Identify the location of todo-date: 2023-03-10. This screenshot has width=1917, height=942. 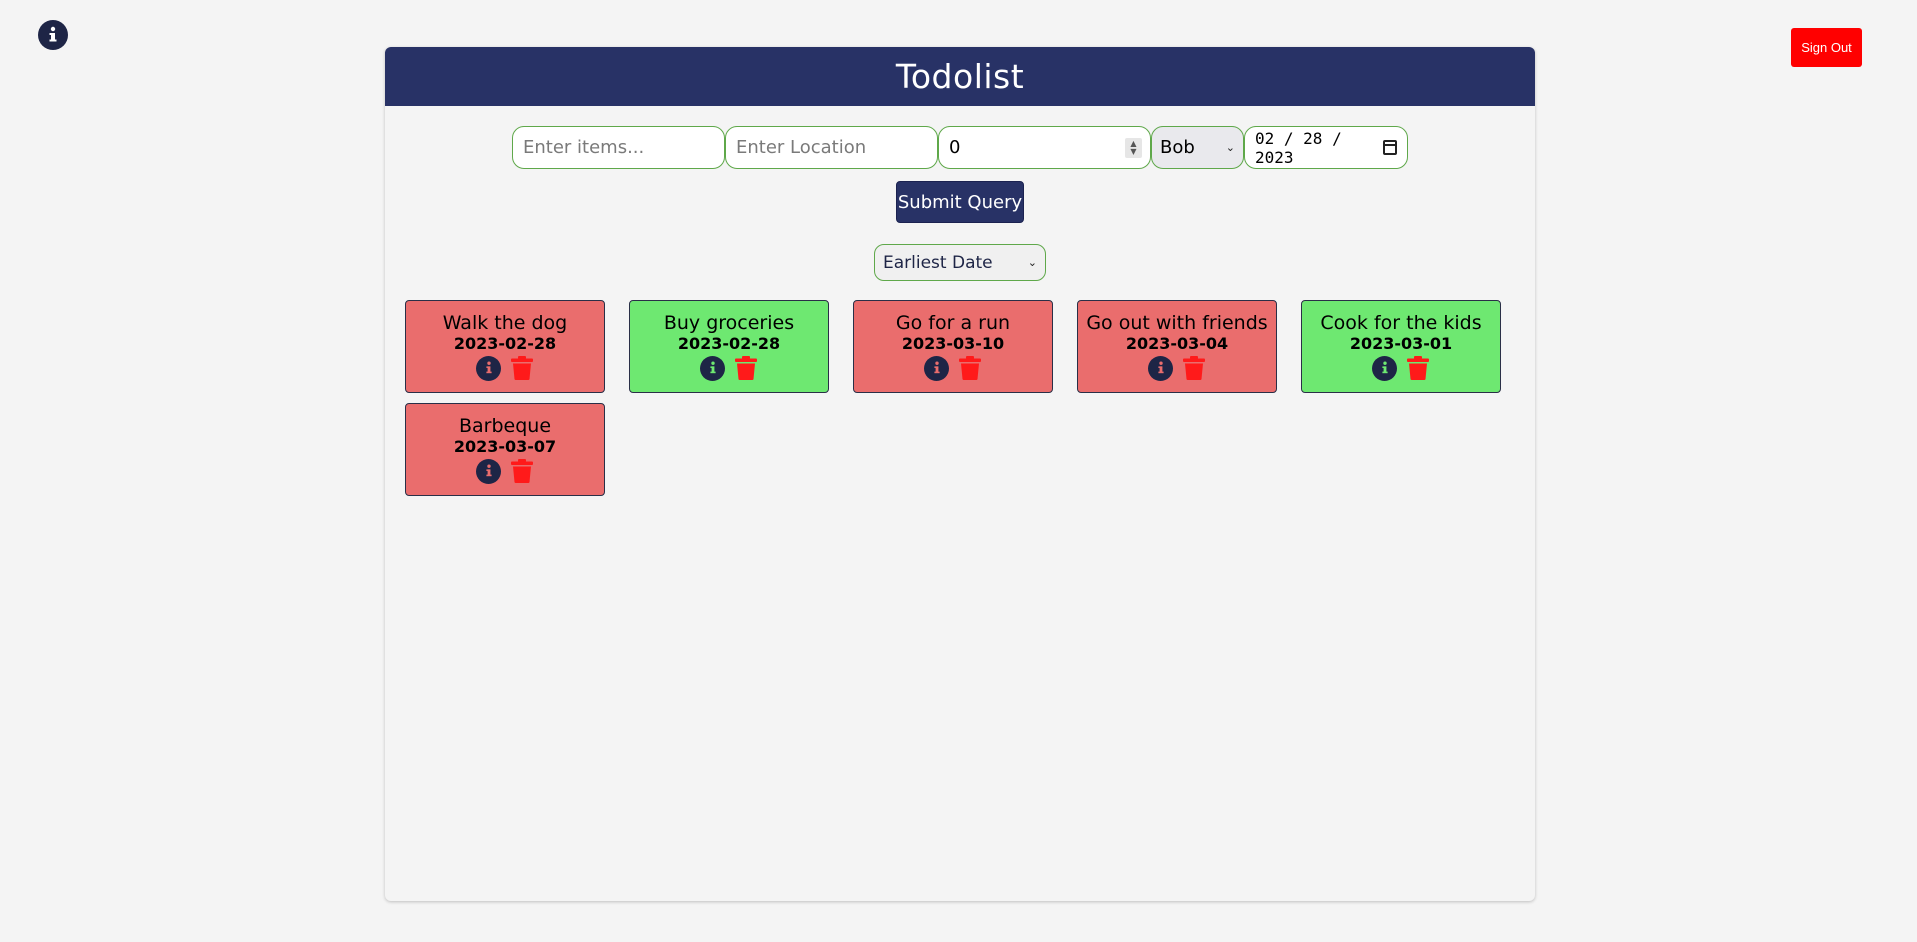
(953, 343).